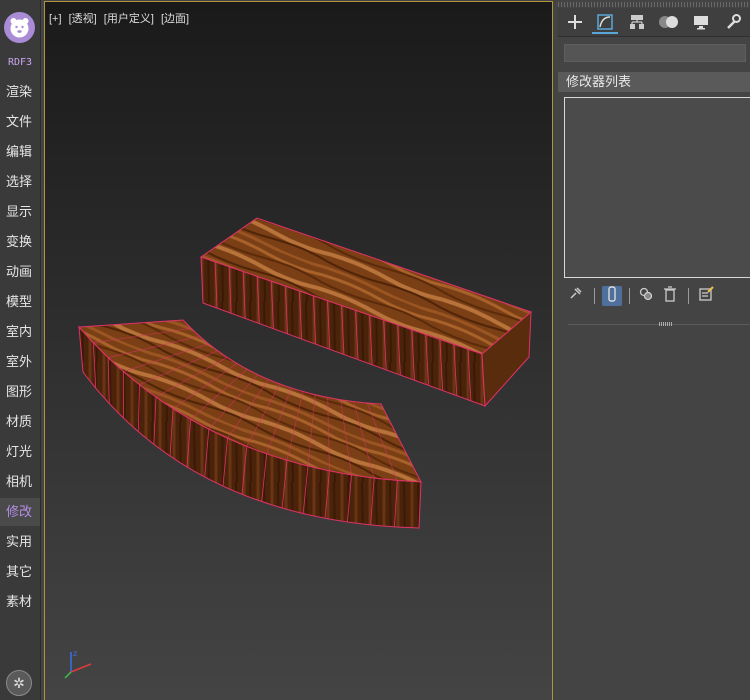  I want to click on sidebar-item: 模型, so click(20, 302).